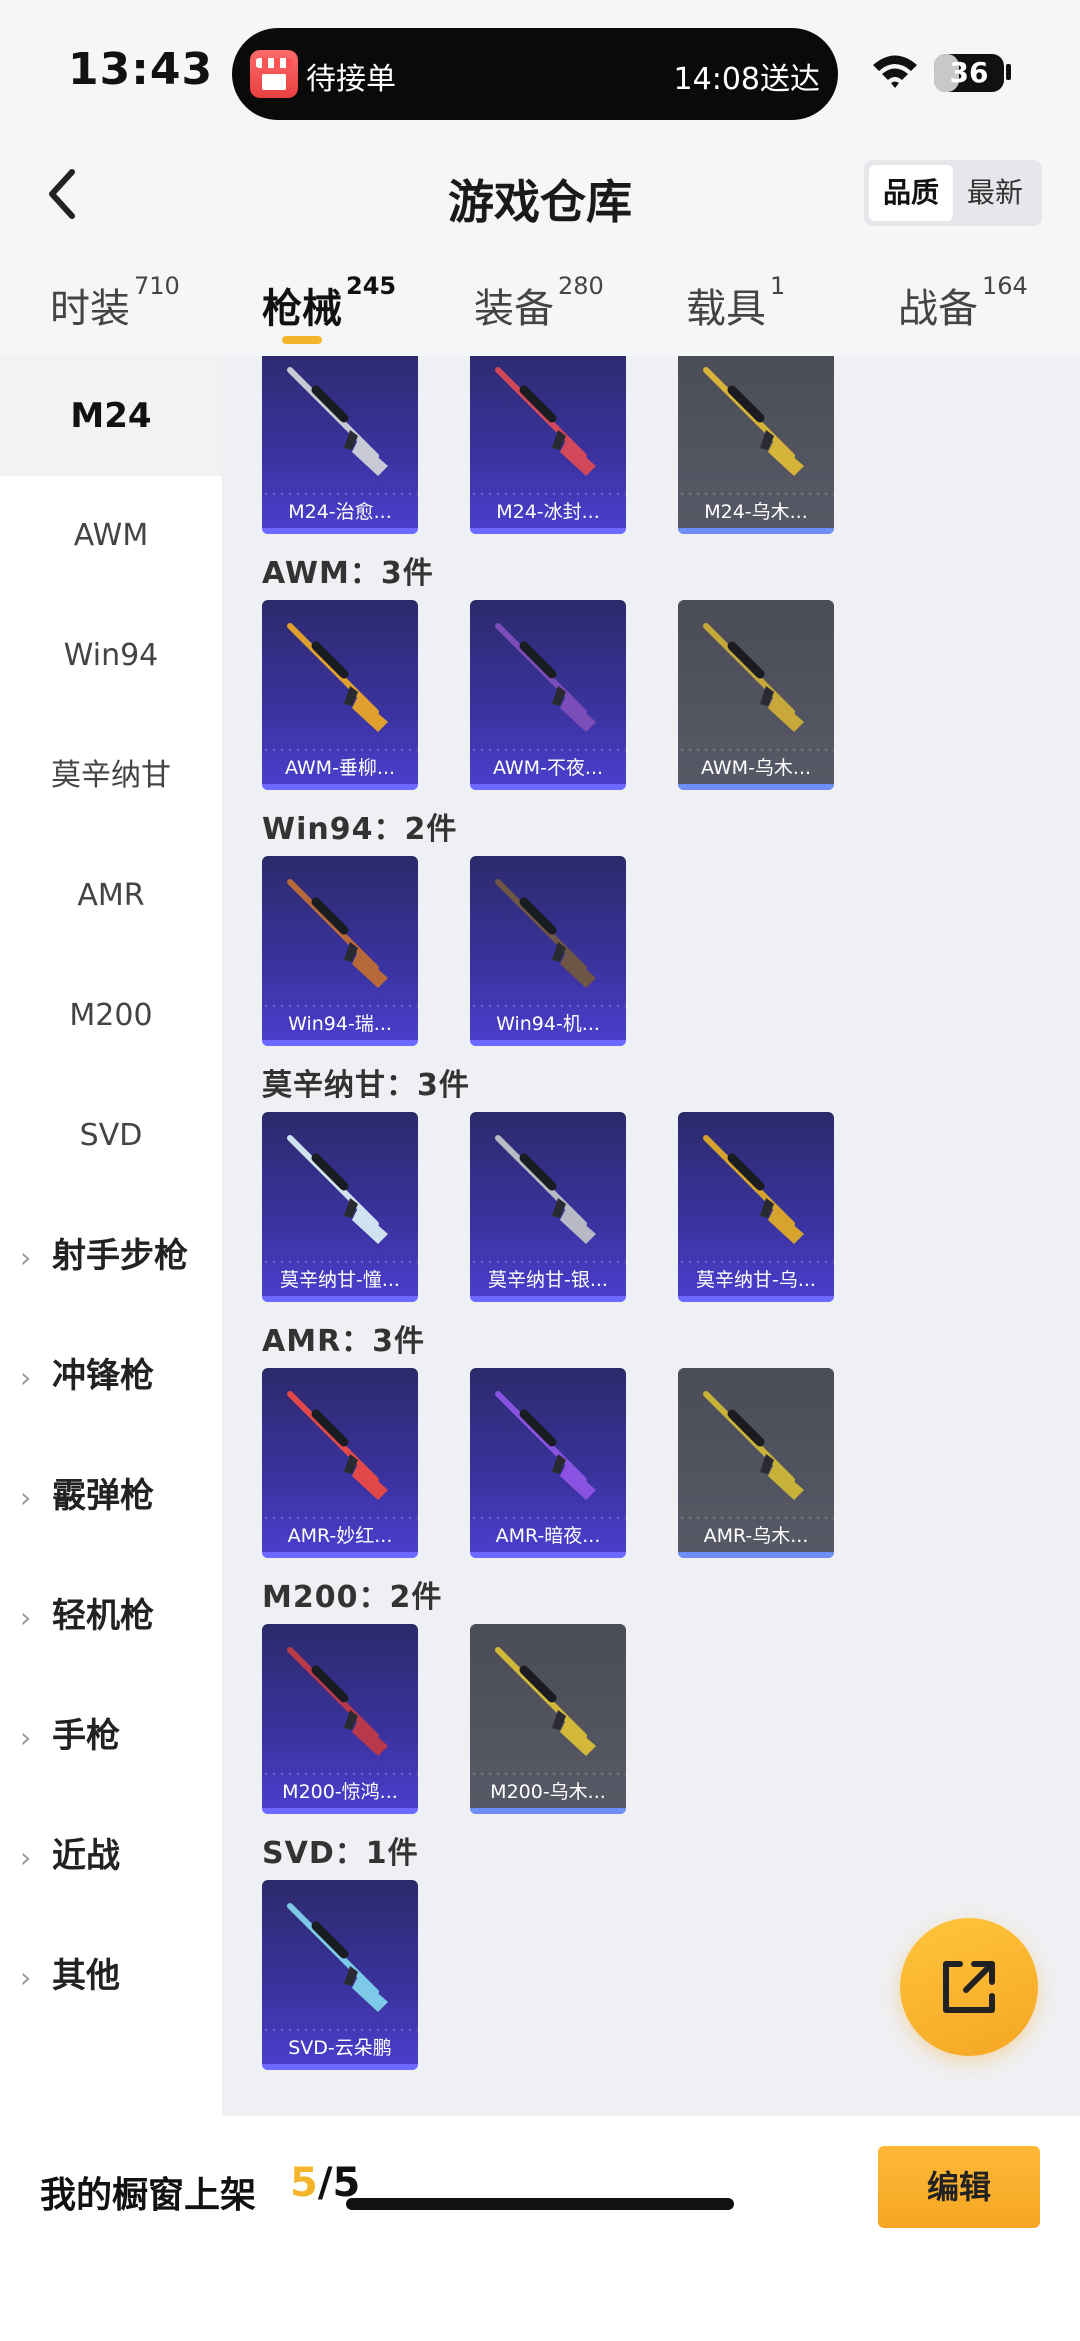 The width and height of the screenshot is (1080, 2341). Describe the element at coordinates (111, 1136) in the screenshot. I see `sidebar-item-svd: SVD` at that location.